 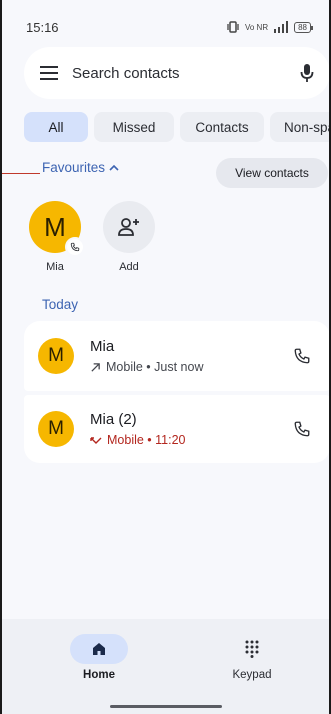 What do you see at coordinates (187, 440) in the screenshot?
I see `call-detail: Mobile • 11:20` at bounding box center [187, 440].